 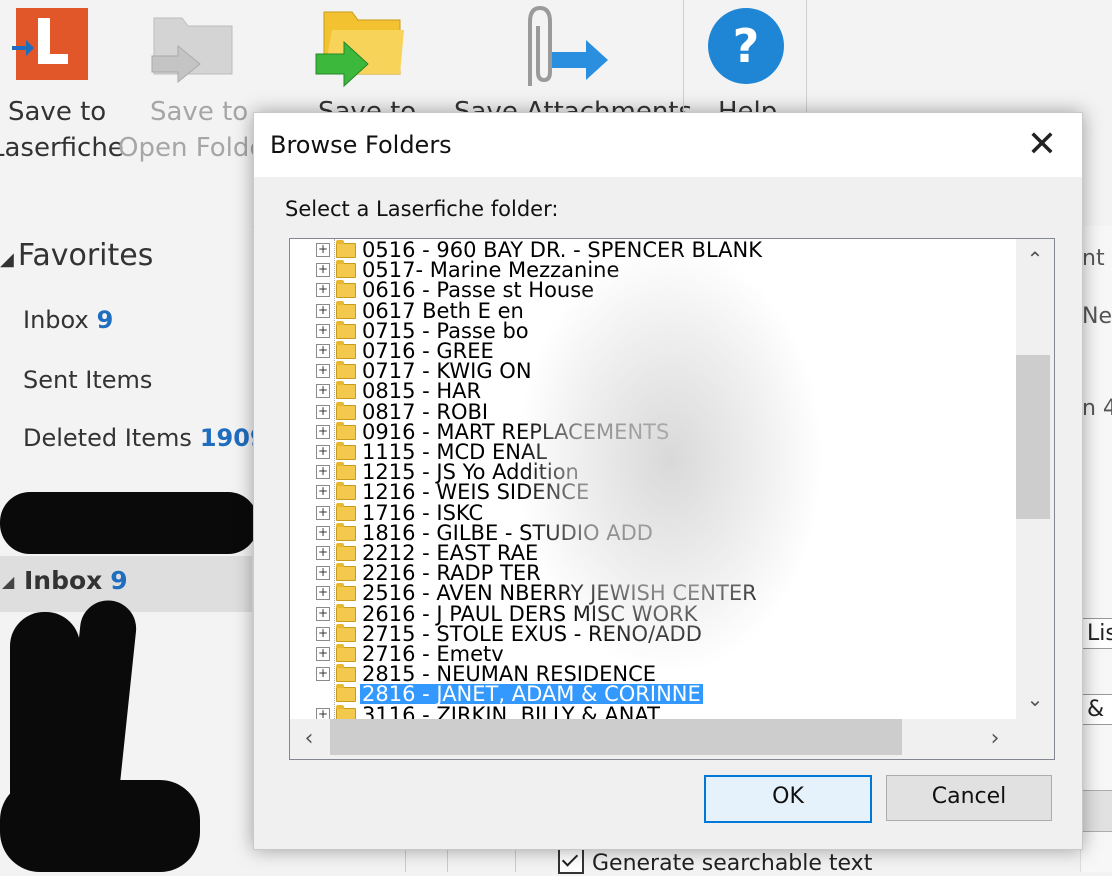 I want to click on folder-name: 2816 - JANET, ADAM & CORINNE, so click(x=531, y=694).